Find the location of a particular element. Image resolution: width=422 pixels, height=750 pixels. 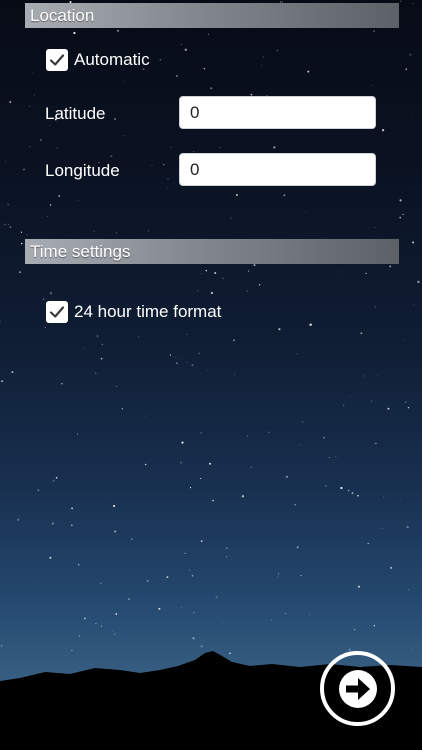

time-format-checkbox-row: 24 hour time format is located at coordinates (133, 312).